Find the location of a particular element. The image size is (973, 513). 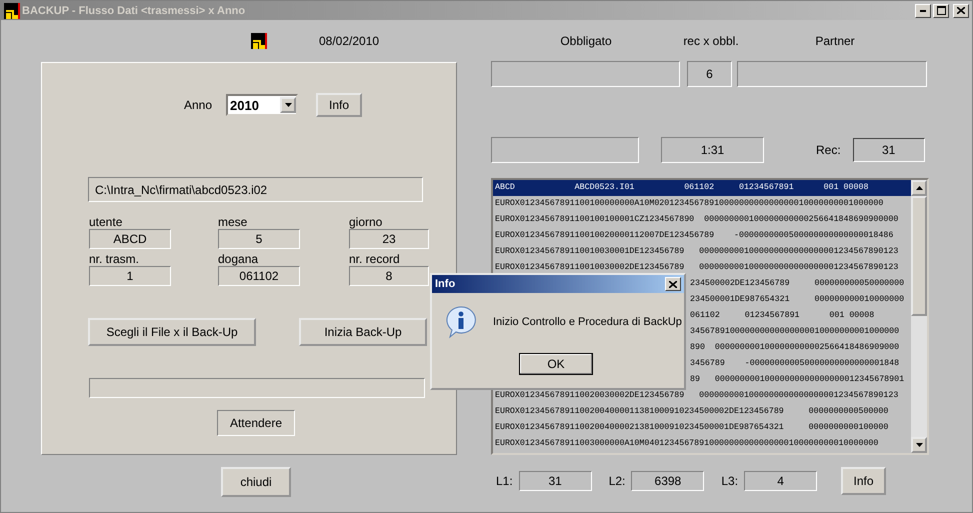

record-row: EUROX01234567891100100100001CZ1234567890 000000000100000000000256641848690900000 is located at coordinates (702, 220).